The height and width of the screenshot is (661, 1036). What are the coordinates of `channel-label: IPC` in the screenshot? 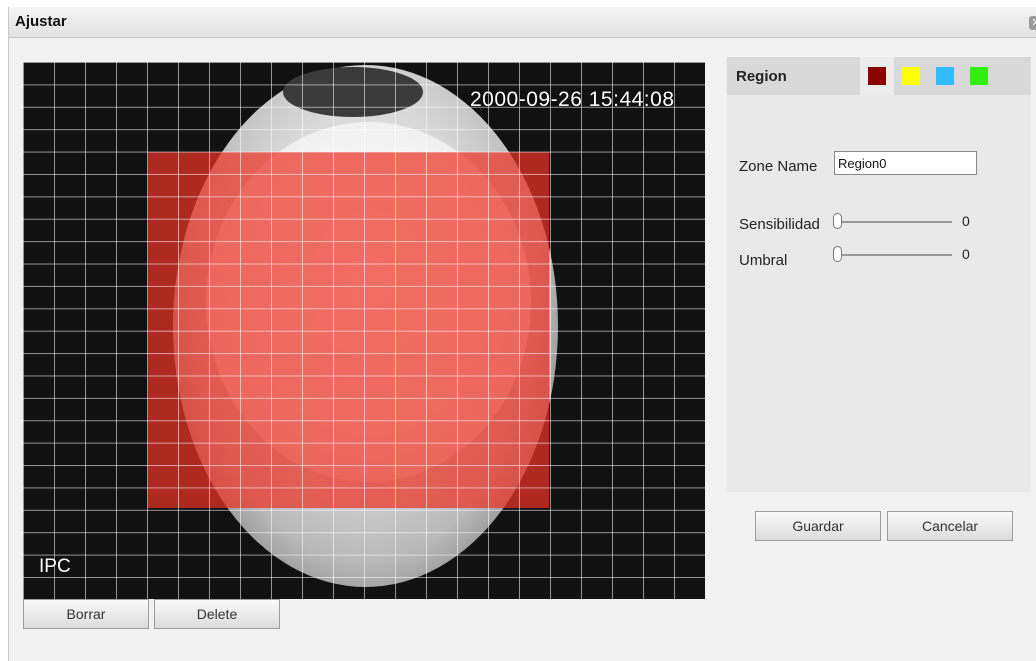 It's located at (55, 566).